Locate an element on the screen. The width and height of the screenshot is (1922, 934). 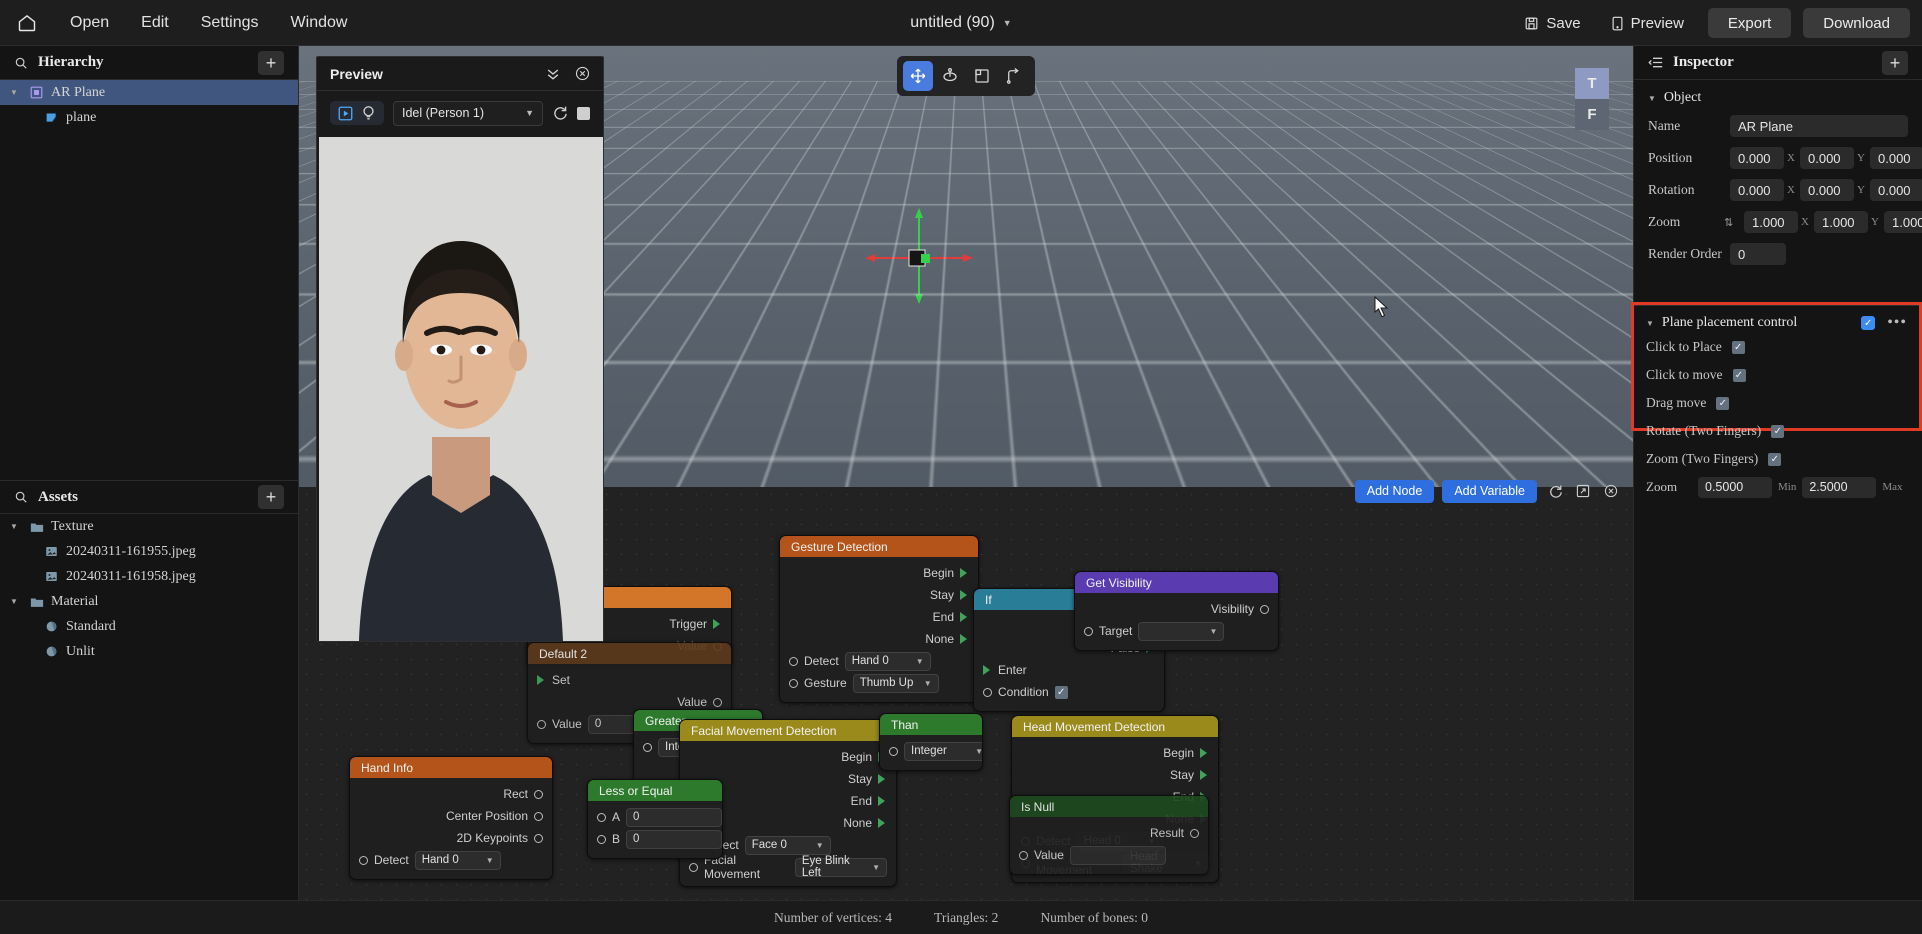
graph-popout-icon is located at coordinates (1583, 491).